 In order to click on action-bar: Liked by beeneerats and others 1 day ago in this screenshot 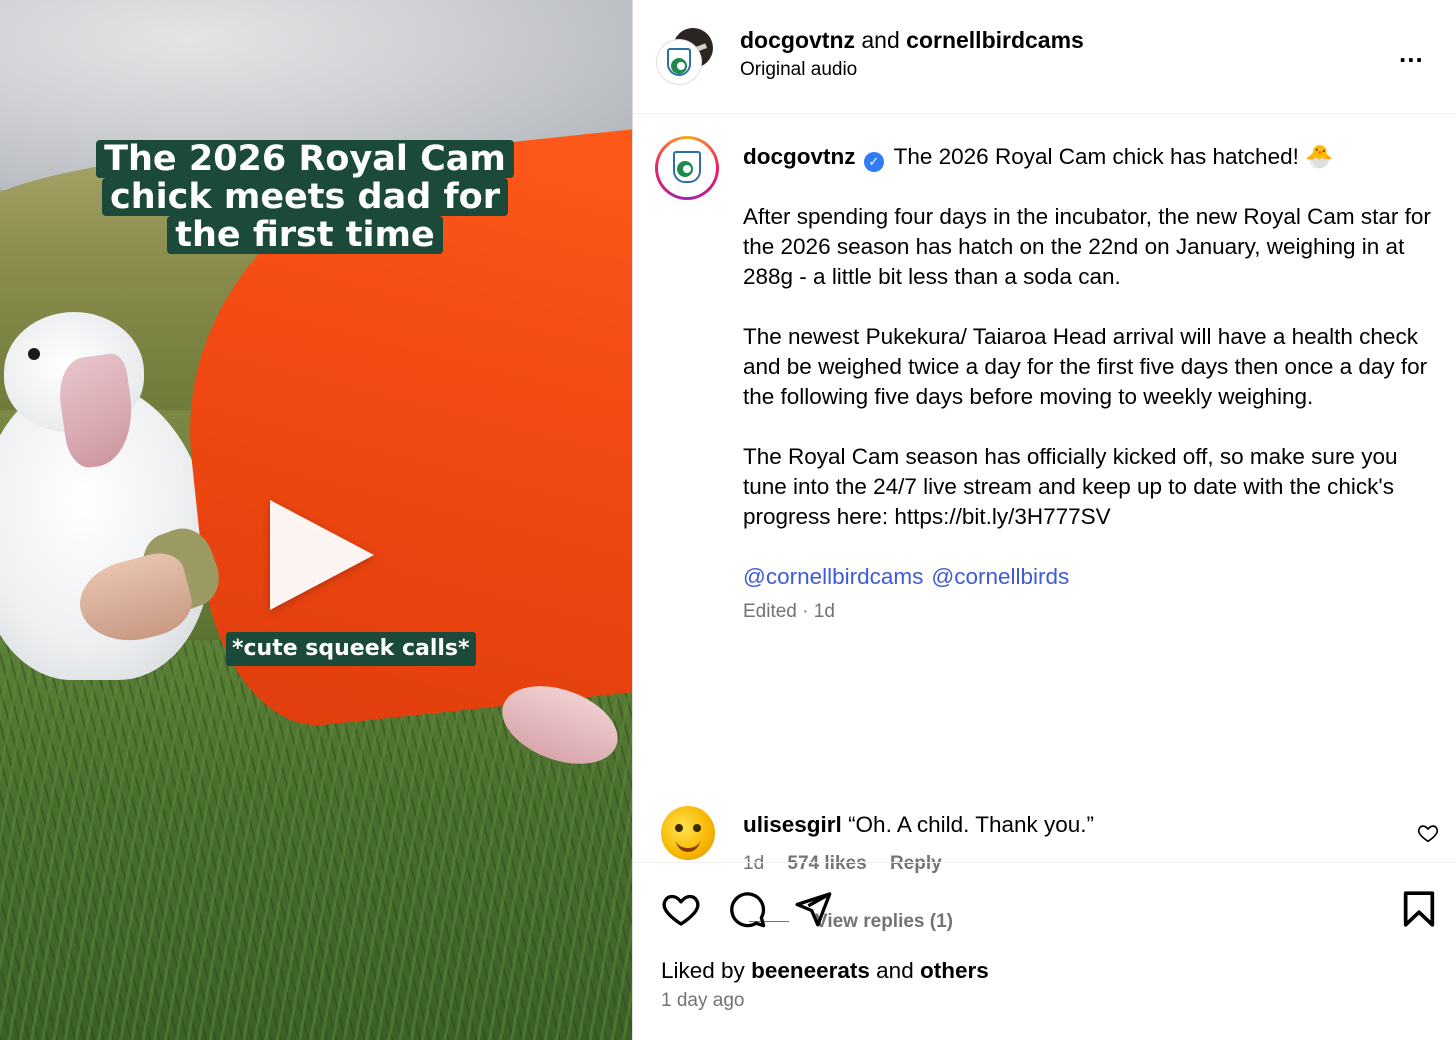, I will do `click(1044, 951)`.